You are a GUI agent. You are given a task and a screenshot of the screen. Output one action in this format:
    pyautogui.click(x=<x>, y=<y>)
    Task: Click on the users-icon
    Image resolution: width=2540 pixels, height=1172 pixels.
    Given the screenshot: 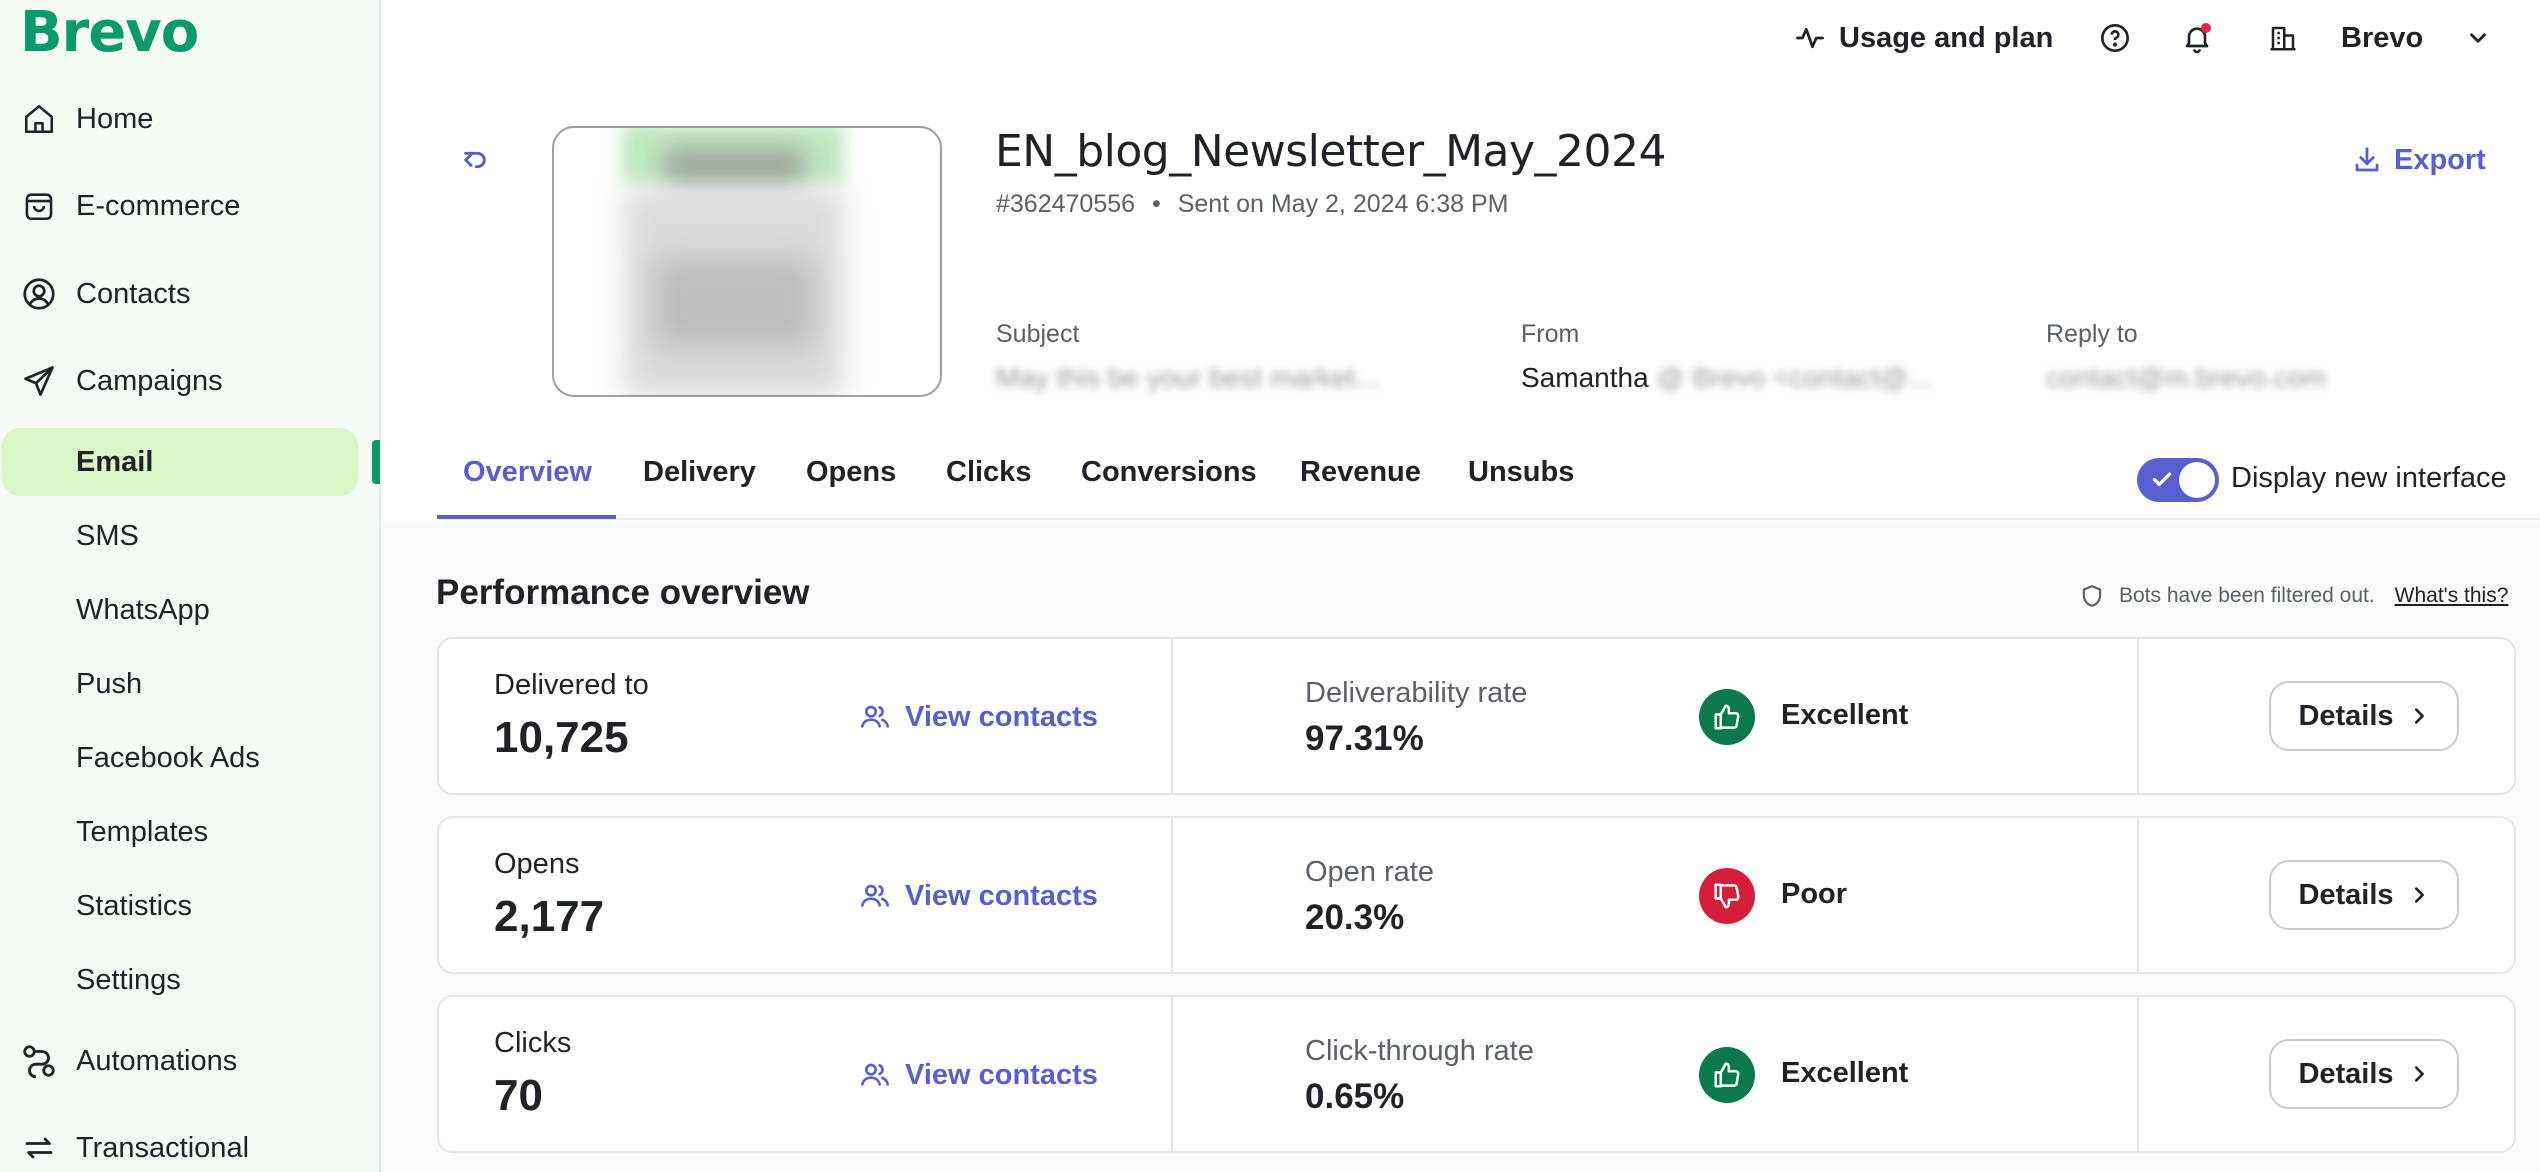 What is the action you would take?
    pyautogui.click(x=875, y=1075)
    